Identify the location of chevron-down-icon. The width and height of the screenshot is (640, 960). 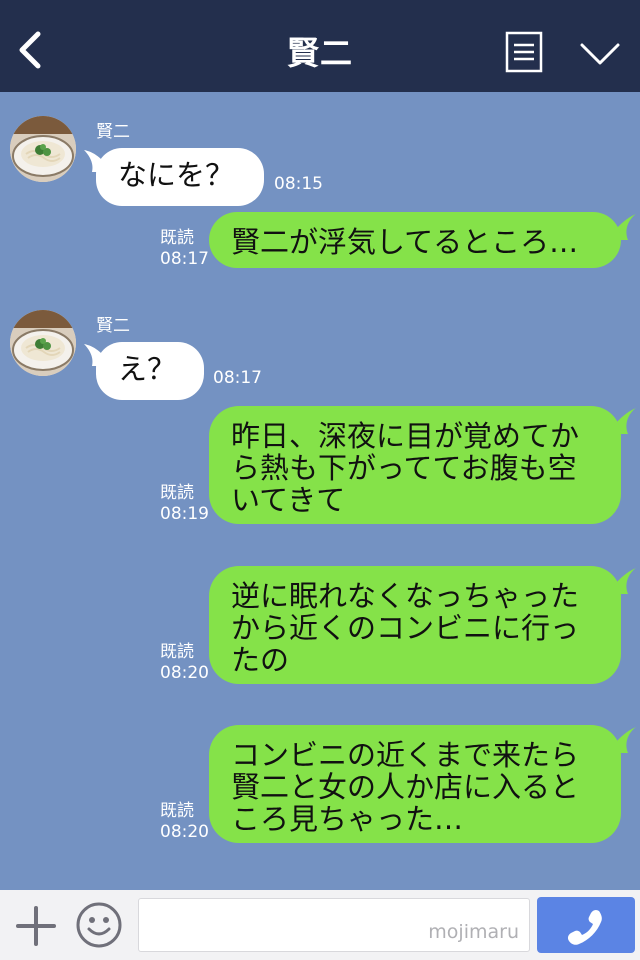
(600, 54).